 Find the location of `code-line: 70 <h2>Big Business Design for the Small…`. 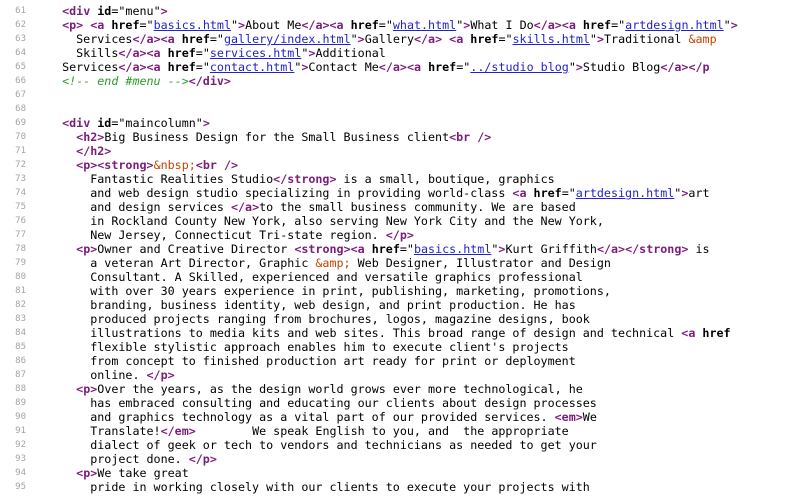

code-line: 70 <h2>Big Business Design for the Small… is located at coordinates (400, 137).